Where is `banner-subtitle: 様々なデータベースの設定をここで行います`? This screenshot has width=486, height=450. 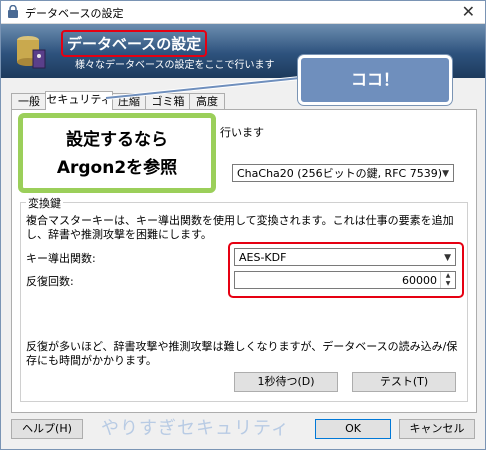 banner-subtitle: 様々なデータベースの設定をここで行います is located at coordinates (175, 65).